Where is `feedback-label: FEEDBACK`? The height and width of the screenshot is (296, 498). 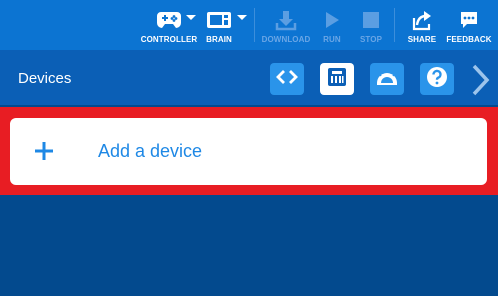
feedback-label: FEEDBACK is located at coordinates (469, 39).